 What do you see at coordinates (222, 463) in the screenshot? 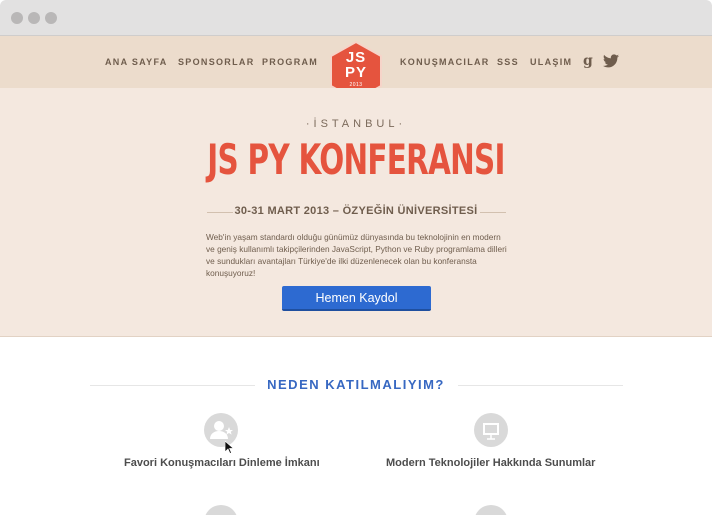
I see `feature-label-speakers: Favori Konuşmacıları Dinleme İmkanı` at bounding box center [222, 463].